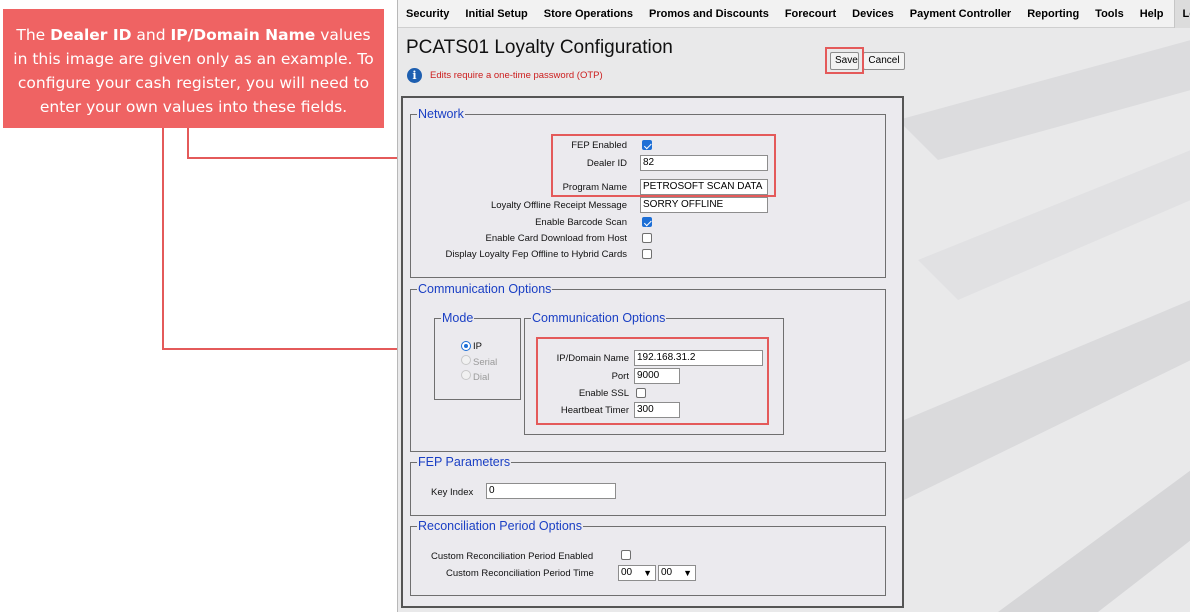 This screenshot has height=612, width=1190. Describe the element at coordinates (704, 205) in the screenshot. I see `offline-message-field: SORRY OFFLINE` at that location.